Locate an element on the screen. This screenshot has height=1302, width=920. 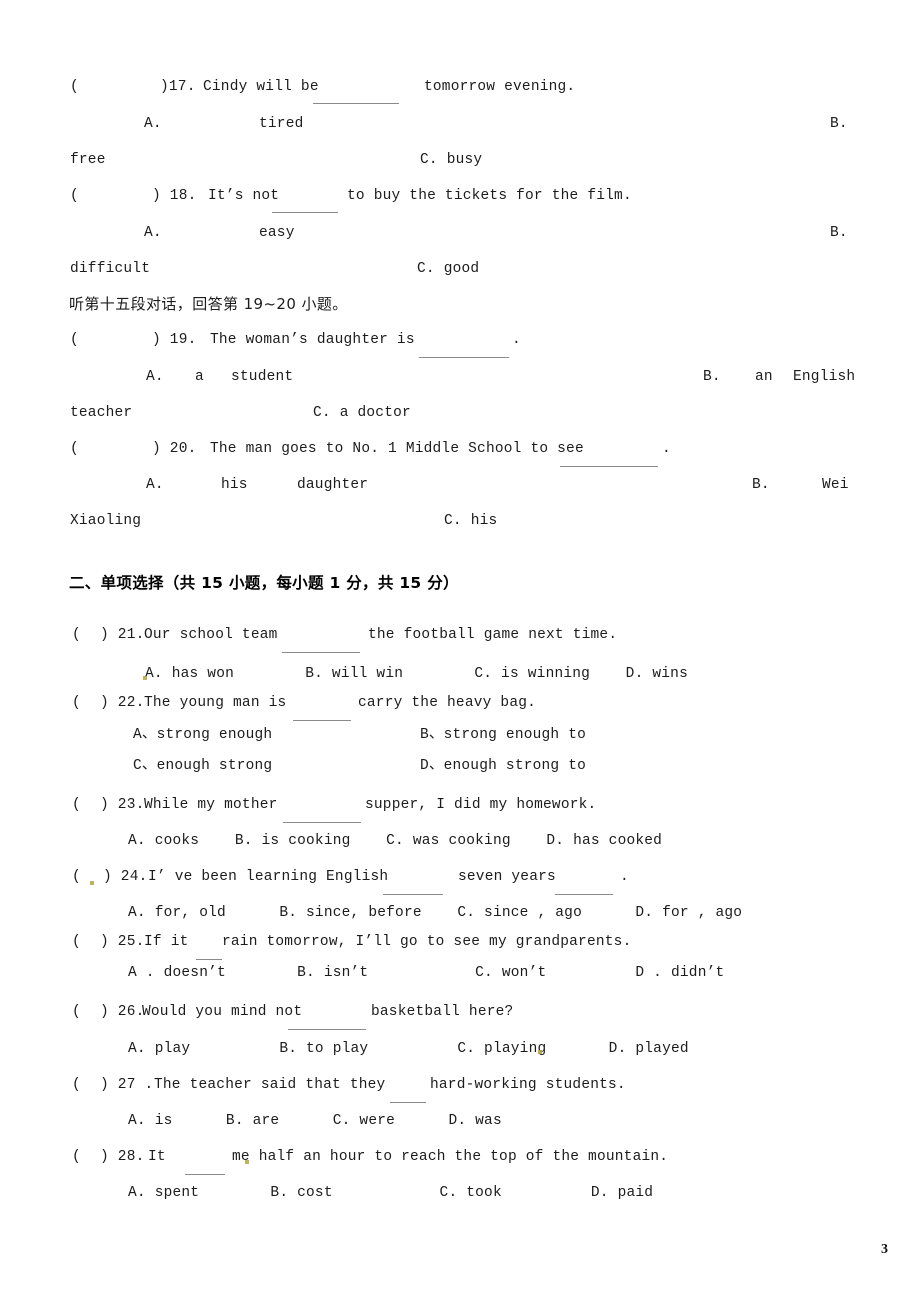
q22-number: ) 22. is located at coordinates (122, 703).